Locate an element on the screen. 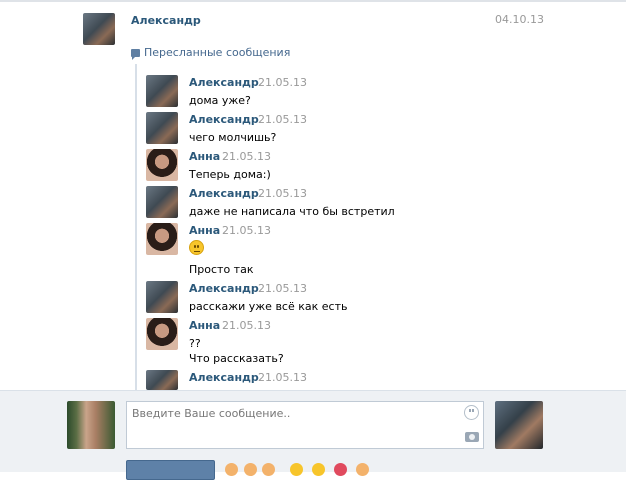  smile-icon is located at coordinates (471, 412).